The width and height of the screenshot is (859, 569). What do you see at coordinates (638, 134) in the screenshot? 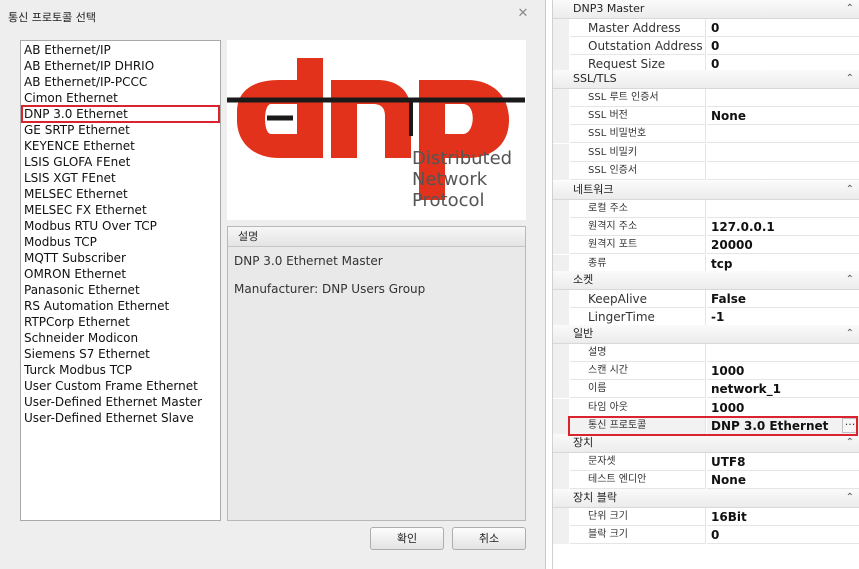
I see `property-name: SSL 비밀번호` at bounding box center [638, 134].